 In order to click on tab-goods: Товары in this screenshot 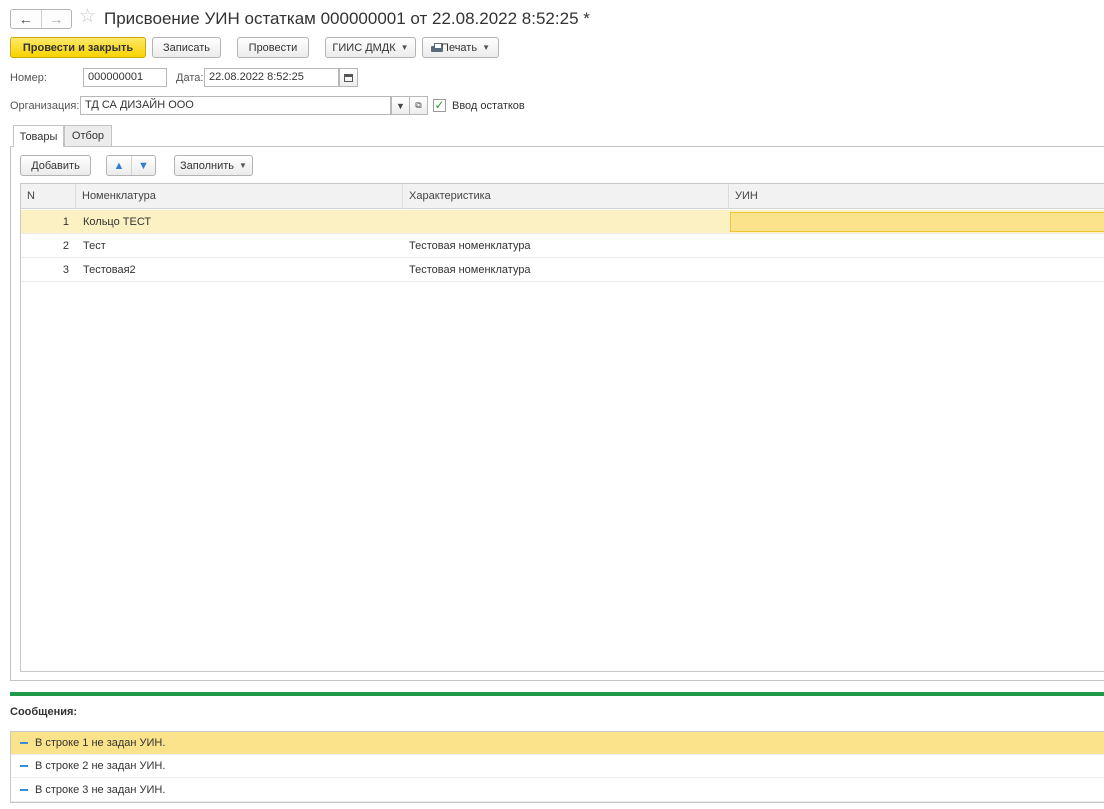, I will do `click(38, 136)`.